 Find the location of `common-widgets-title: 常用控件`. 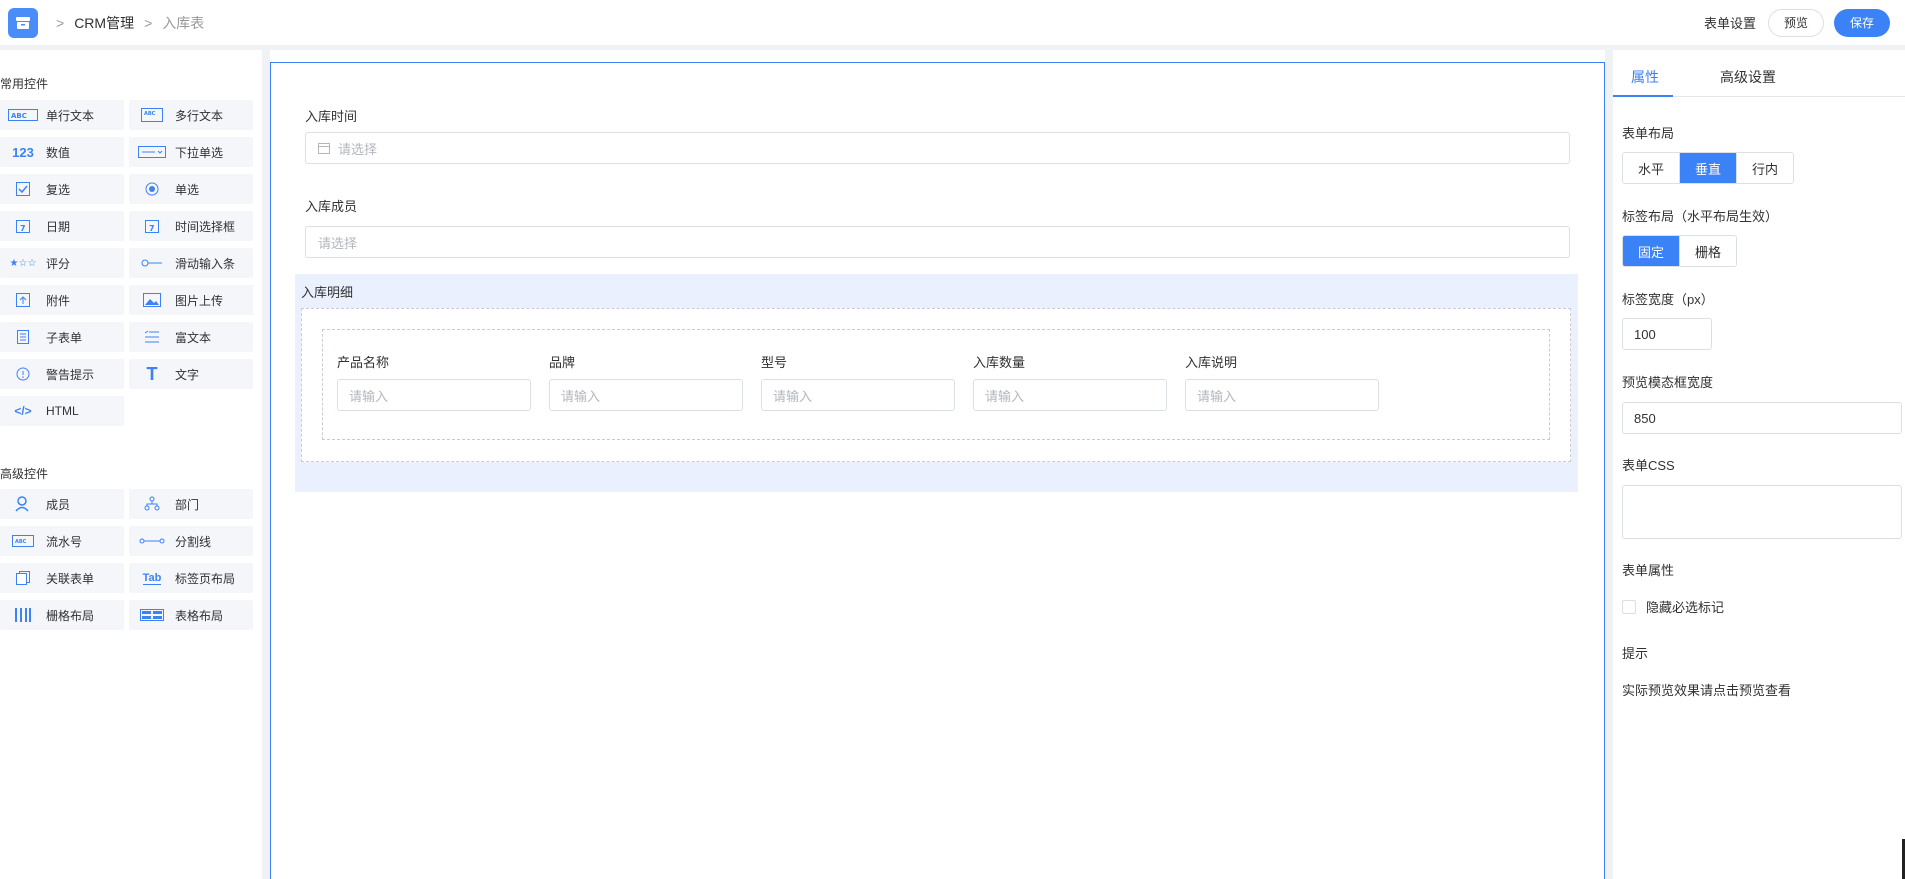

common-widgets-title: 常用控件 is located at coordinates (24, 84).